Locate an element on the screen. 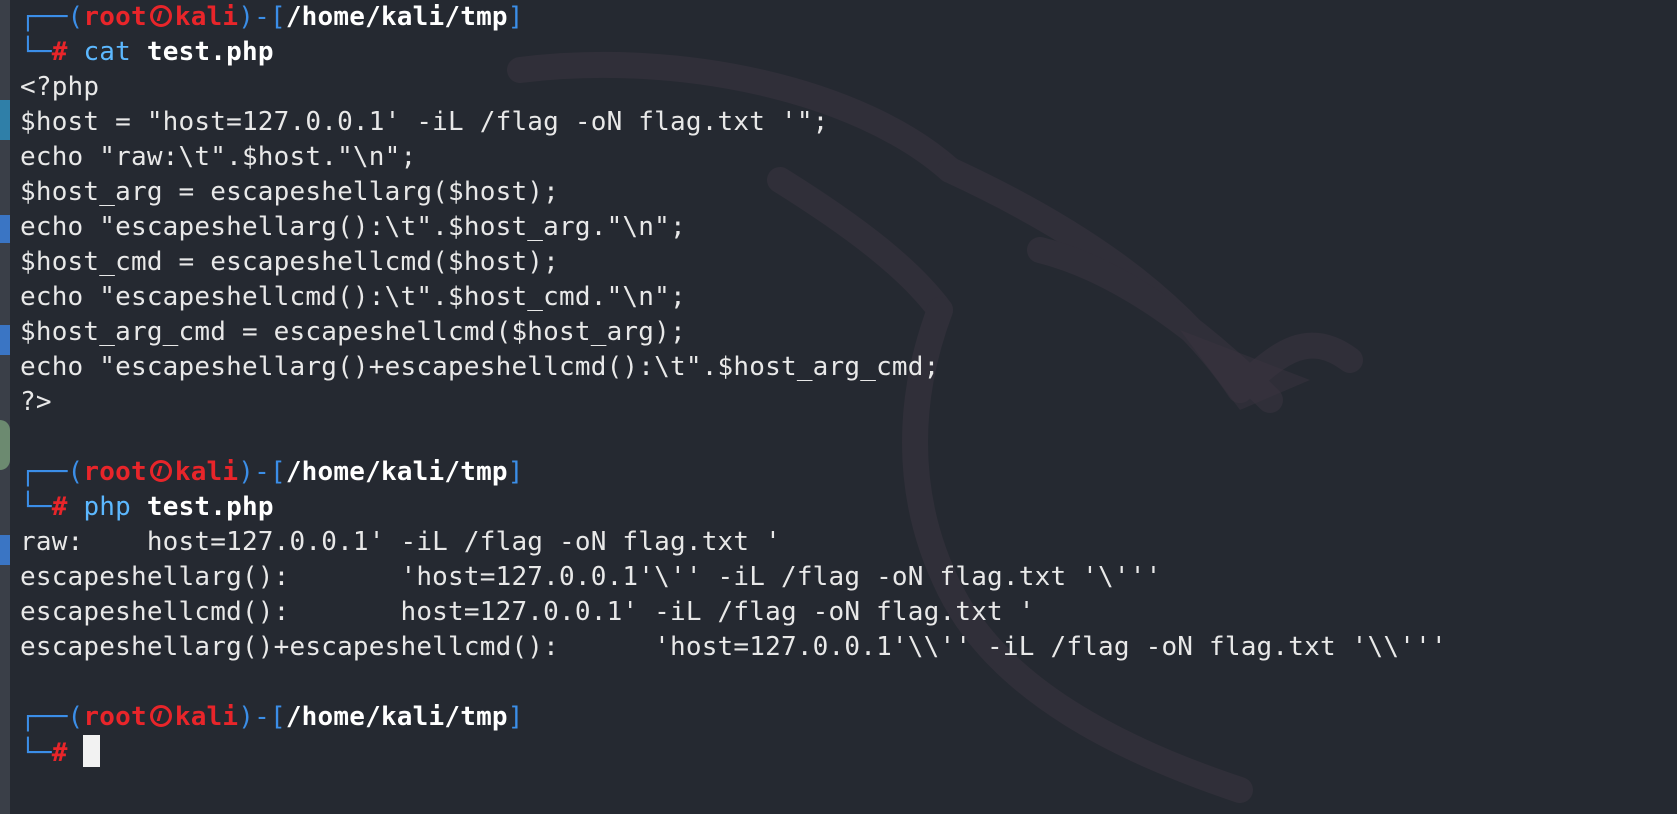 This screenshot has width=1677, height=814. output-line: ?> is located at coordinates (36, 402).